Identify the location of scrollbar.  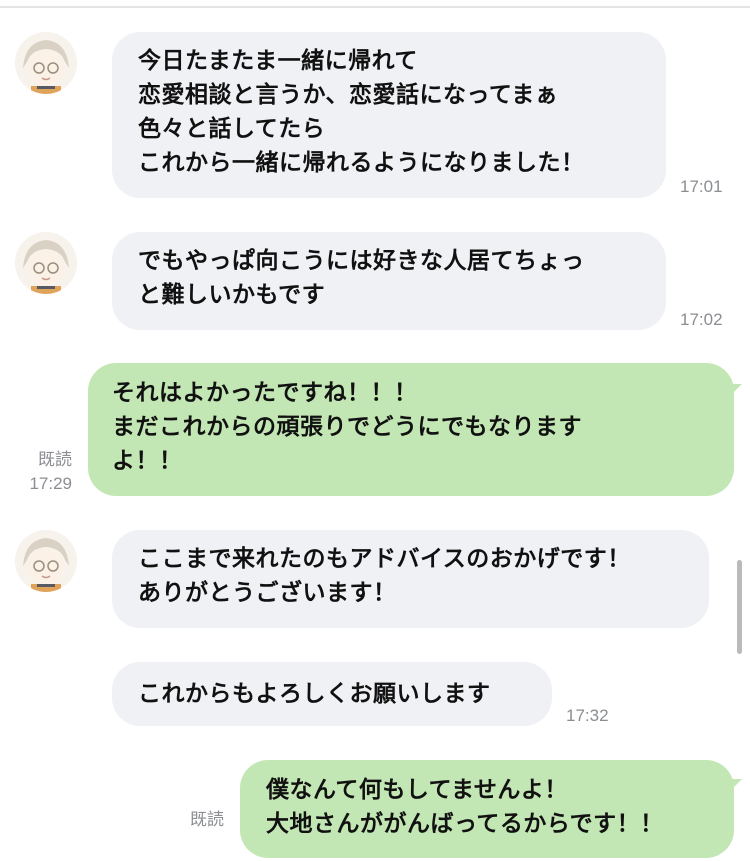
(739, 607).